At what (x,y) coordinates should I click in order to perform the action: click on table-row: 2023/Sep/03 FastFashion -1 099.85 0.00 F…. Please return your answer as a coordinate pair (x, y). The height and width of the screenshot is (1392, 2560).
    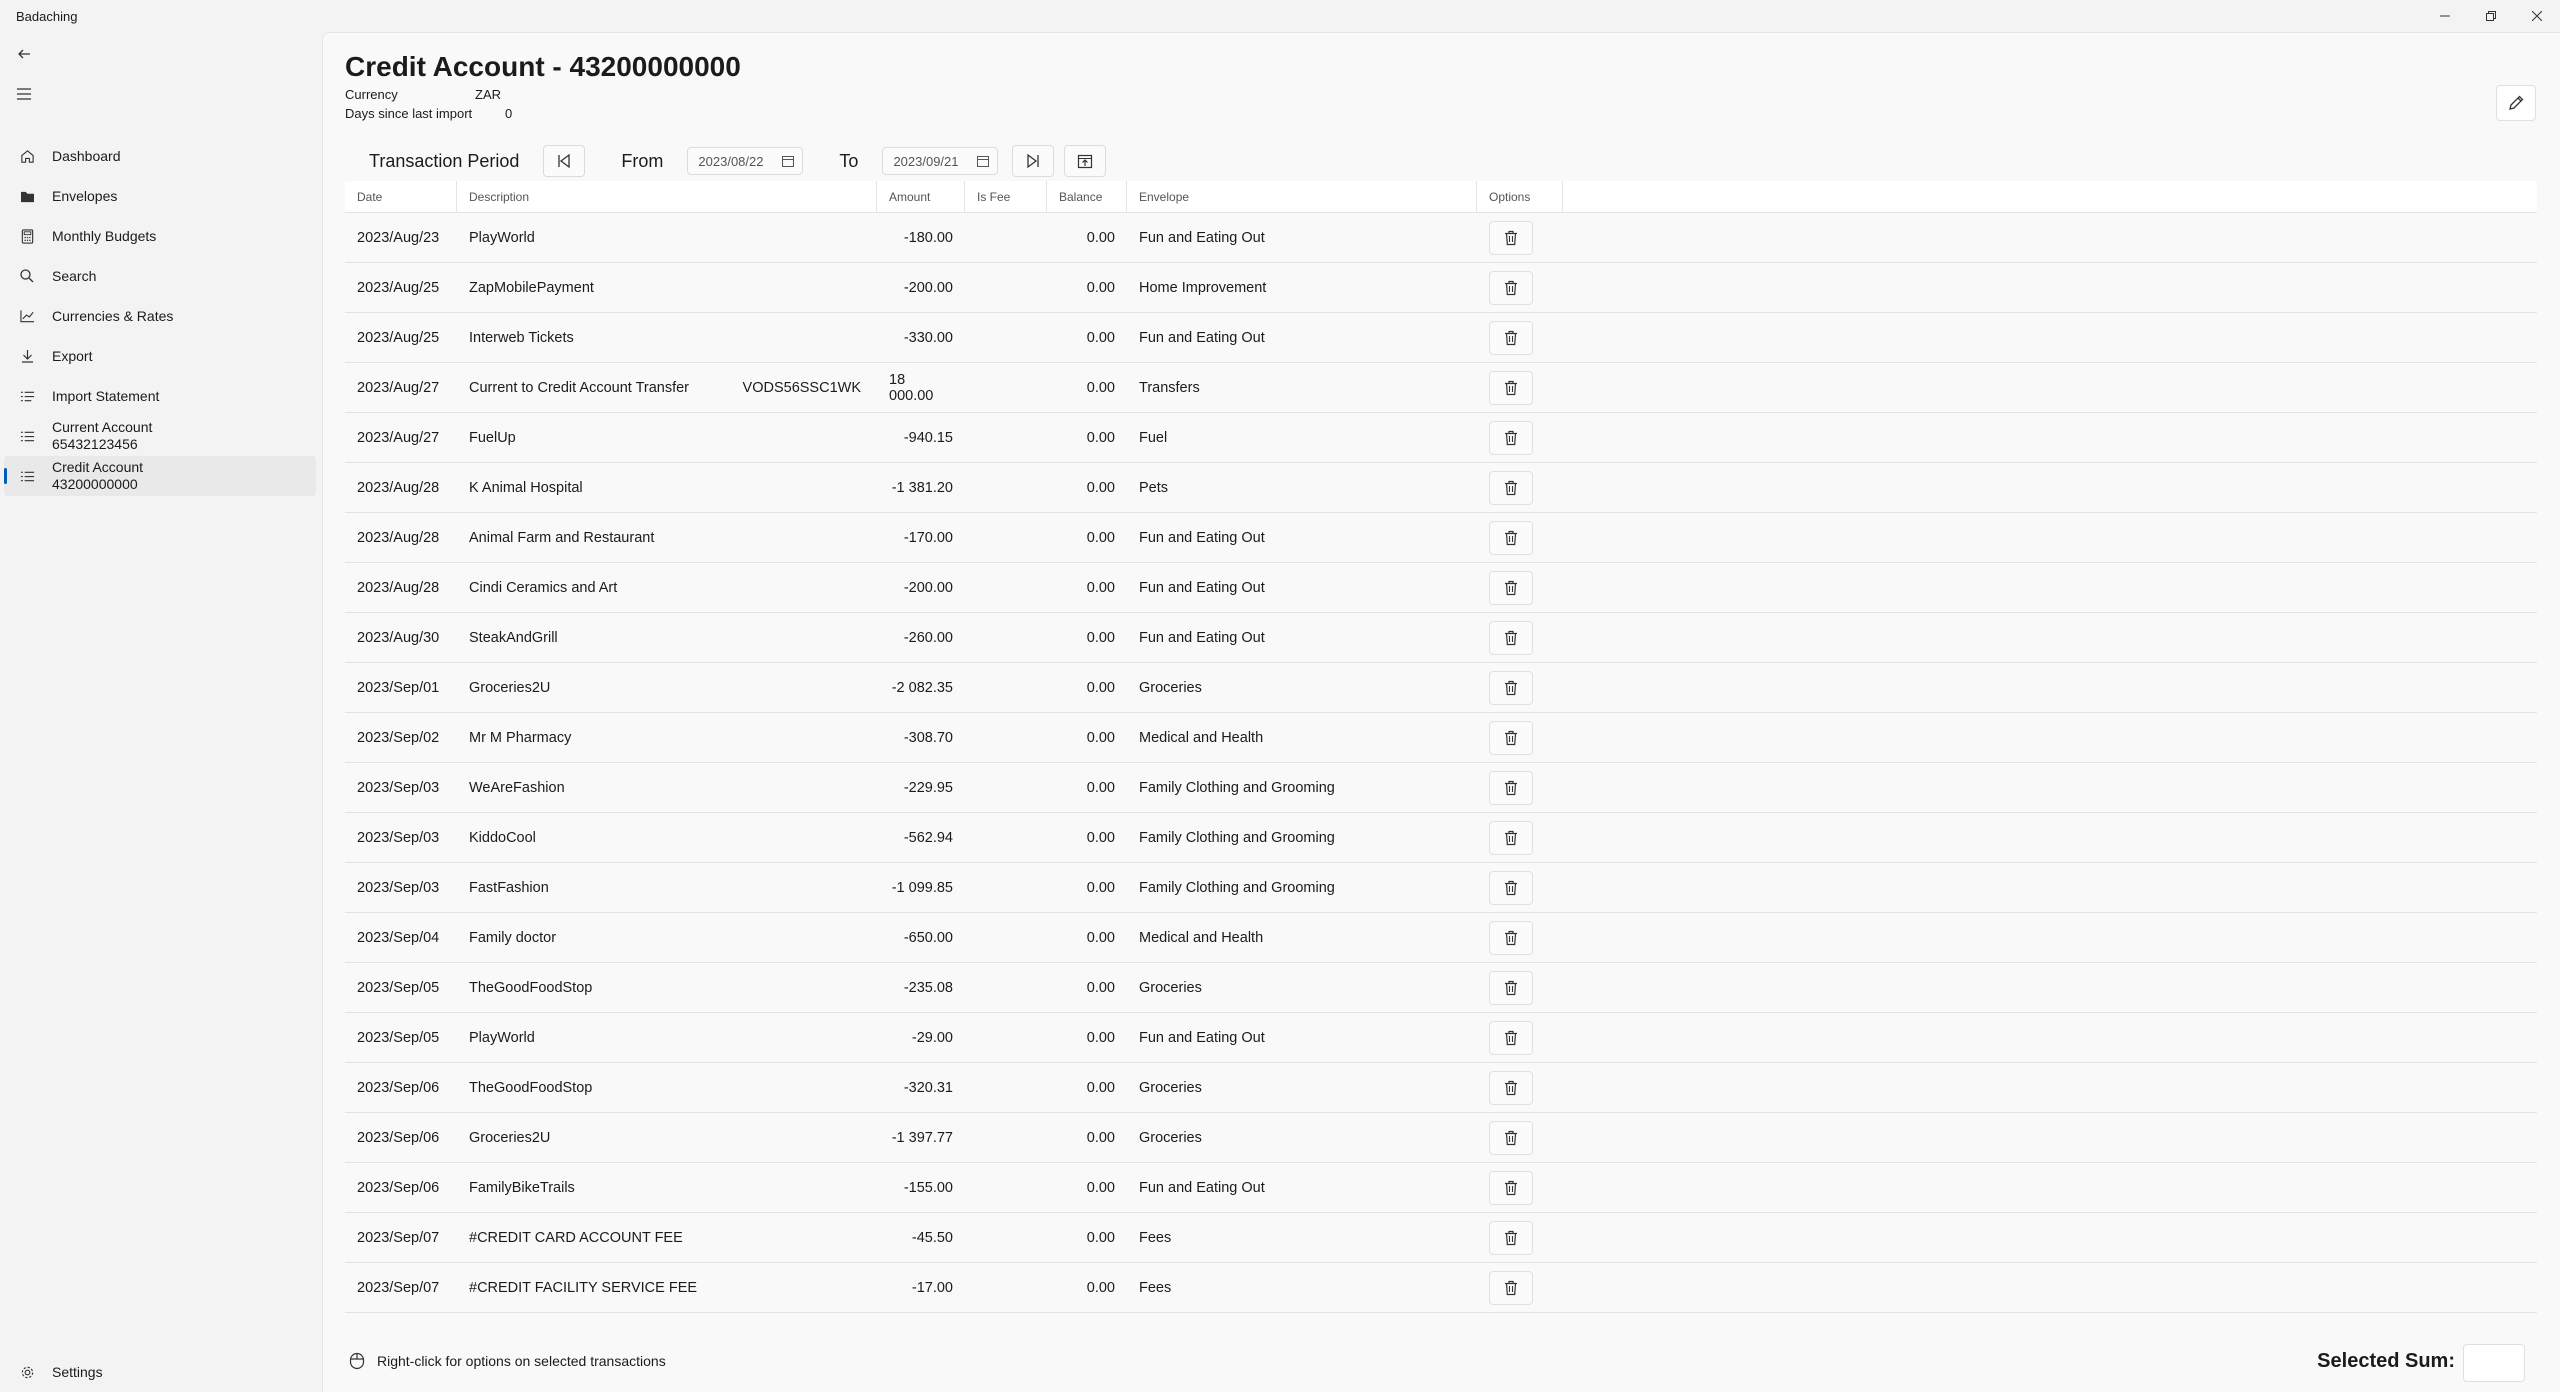
    Looking at the image, I should click on (1441, 888).